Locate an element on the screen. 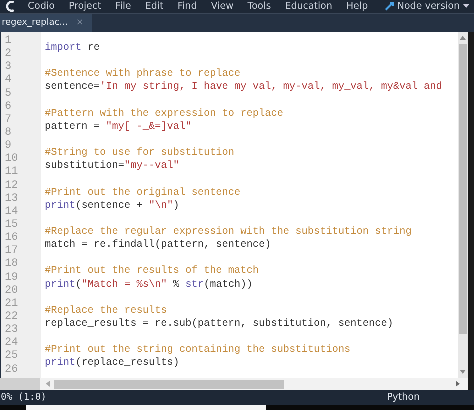 Image resolution: width=474 pixels, height=410 pixels. code-line: substitution="my--val" is located at coordinates (112, 167).